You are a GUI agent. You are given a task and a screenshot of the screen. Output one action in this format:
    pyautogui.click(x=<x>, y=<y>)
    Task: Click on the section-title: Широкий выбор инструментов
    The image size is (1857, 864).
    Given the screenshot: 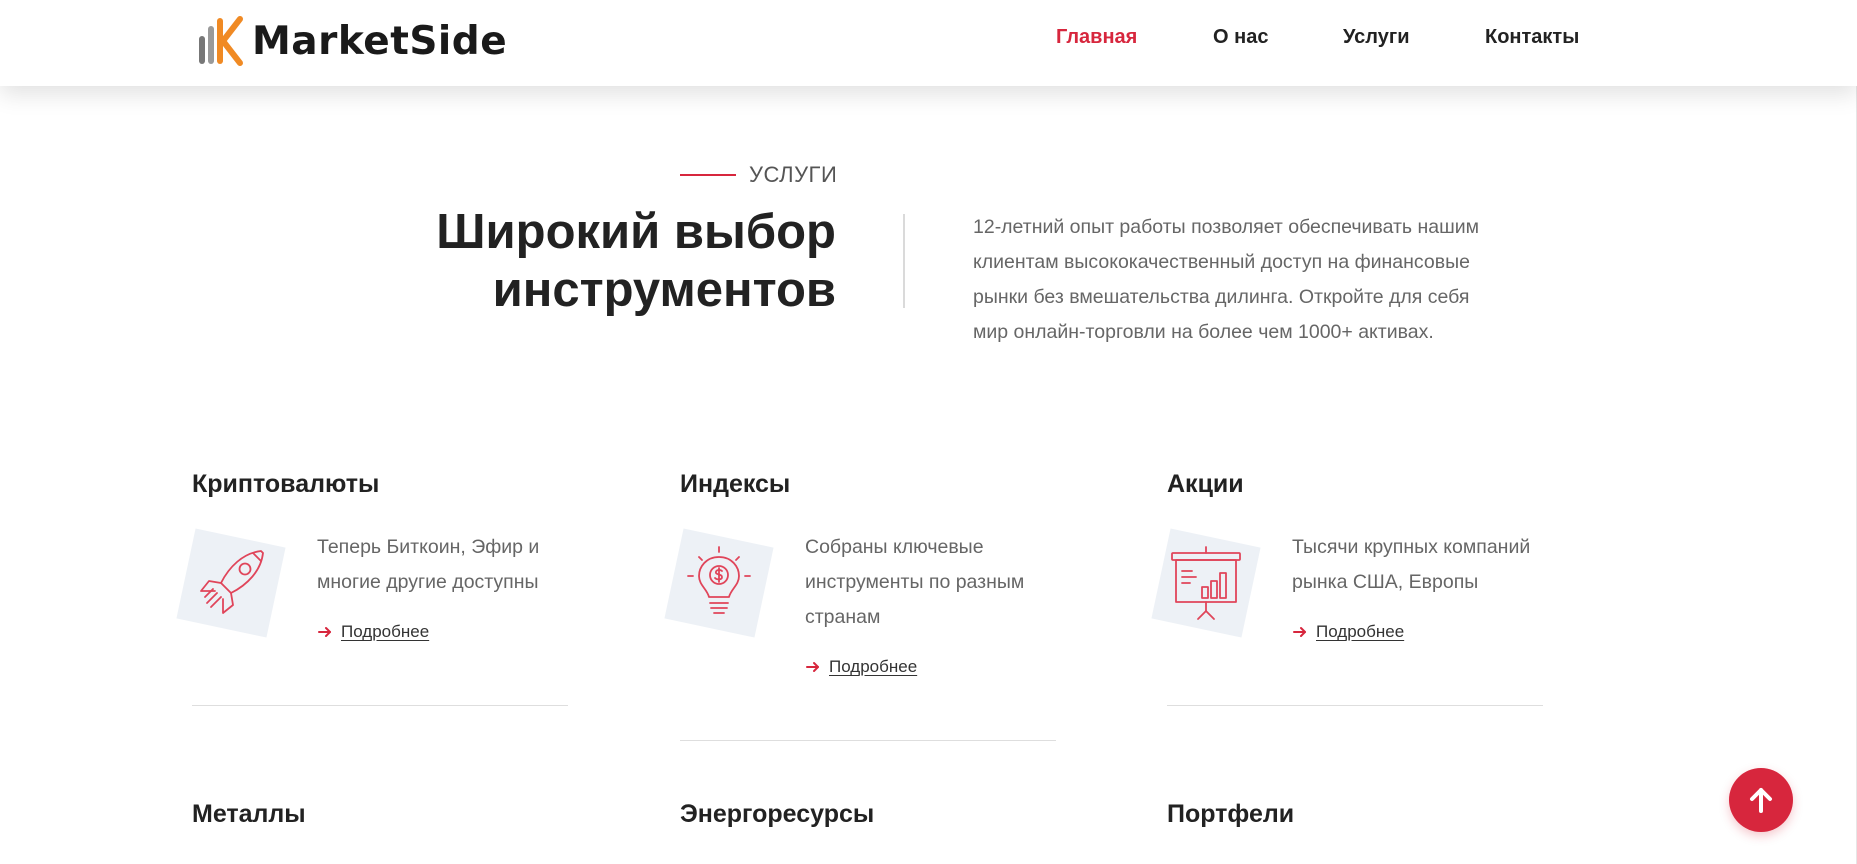 What is the action you would take?
    pyautogui.click(x=608, y=261)
    